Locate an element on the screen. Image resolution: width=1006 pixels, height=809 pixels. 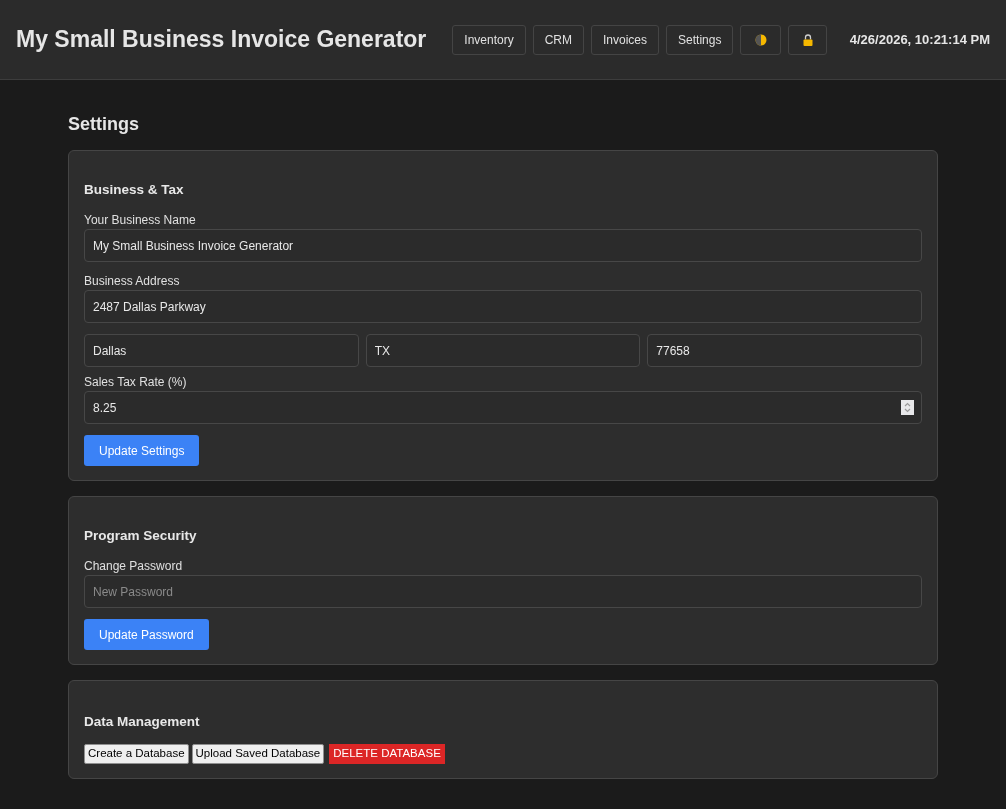
database-button: Upload Saved Database is located at coordinates (258, 754).